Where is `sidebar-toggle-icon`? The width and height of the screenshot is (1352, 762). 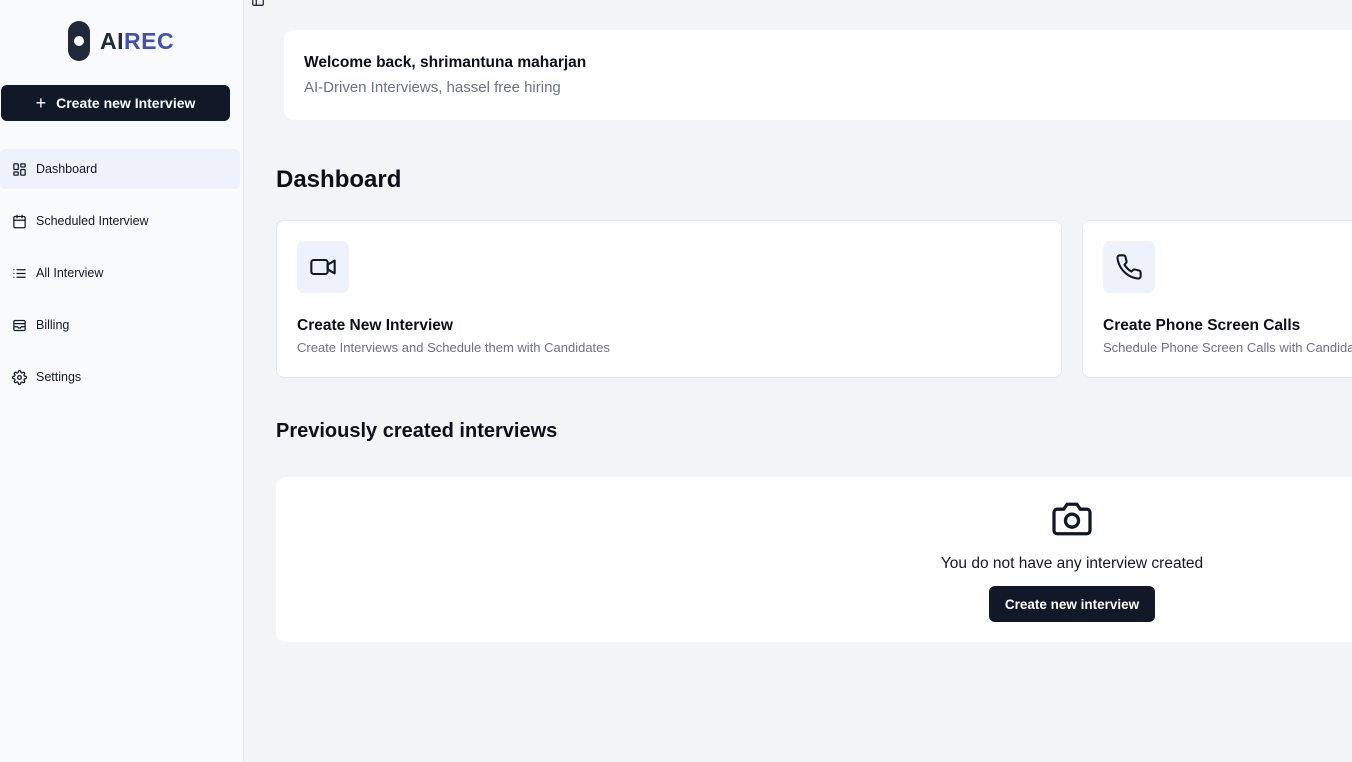 sidebar-toggle-icon is located at coordinates (258, 3).